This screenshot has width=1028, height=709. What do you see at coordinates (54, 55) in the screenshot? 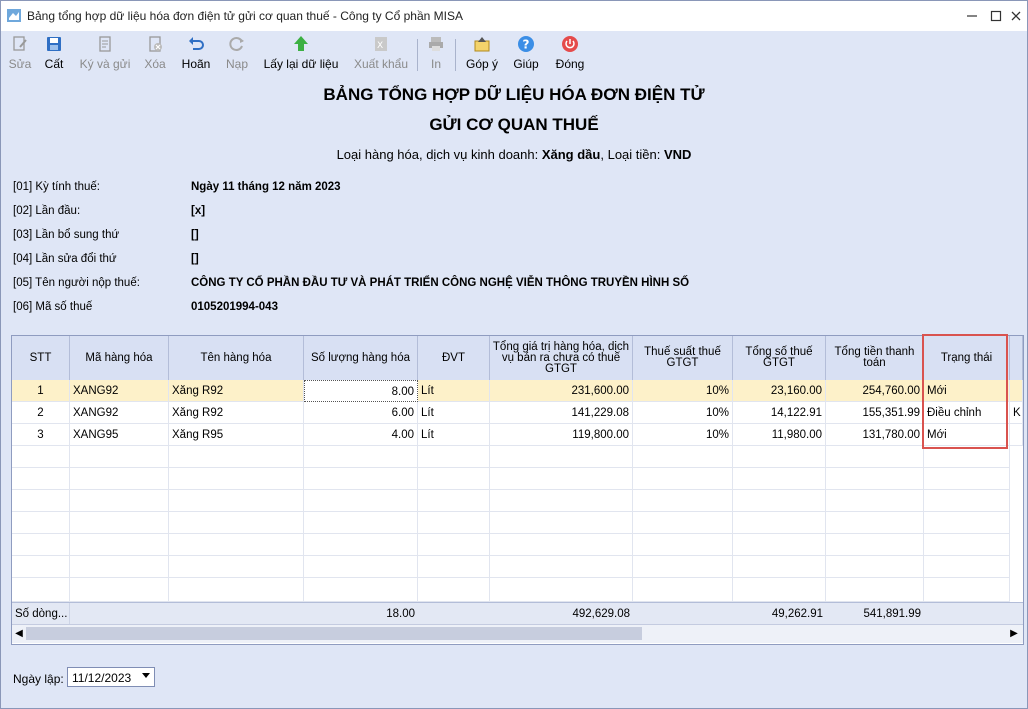
I see `save-button: Cất` at bounding box center [54, 55].